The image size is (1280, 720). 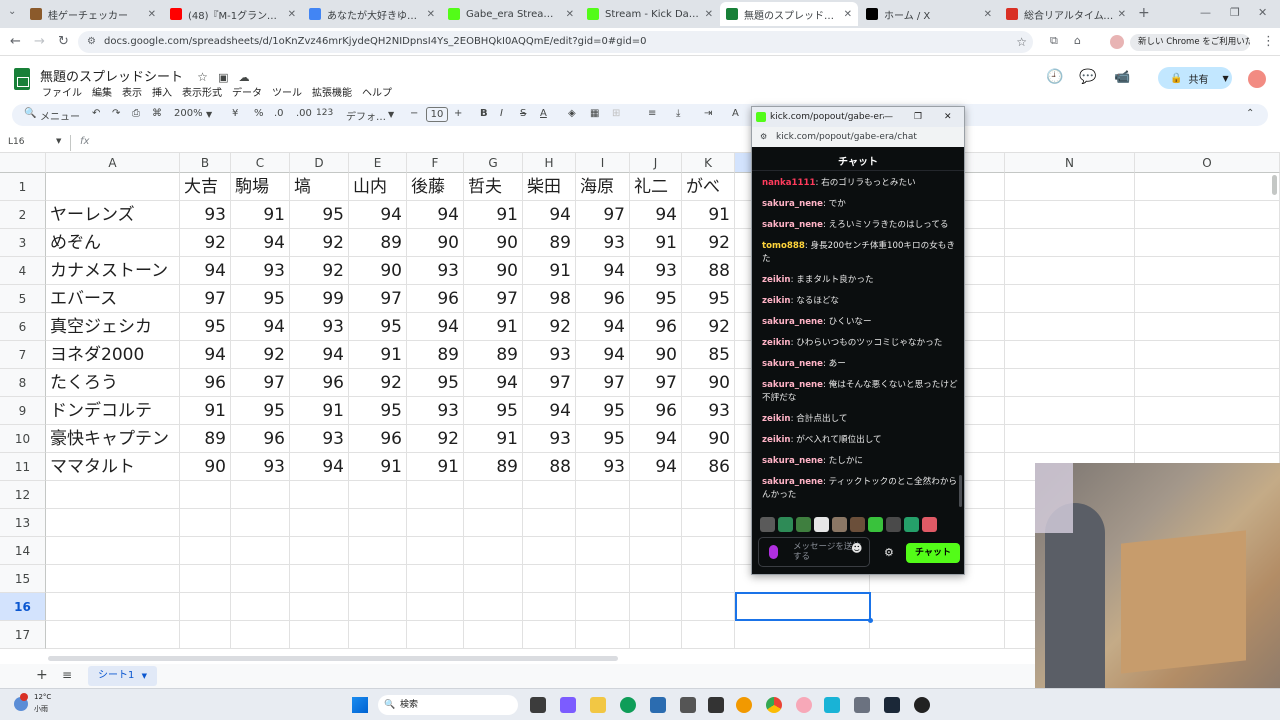 What do you see at coordinates (205, 163) in the screenshot?
I see `column-header: B` at bounding box center [205, 163].